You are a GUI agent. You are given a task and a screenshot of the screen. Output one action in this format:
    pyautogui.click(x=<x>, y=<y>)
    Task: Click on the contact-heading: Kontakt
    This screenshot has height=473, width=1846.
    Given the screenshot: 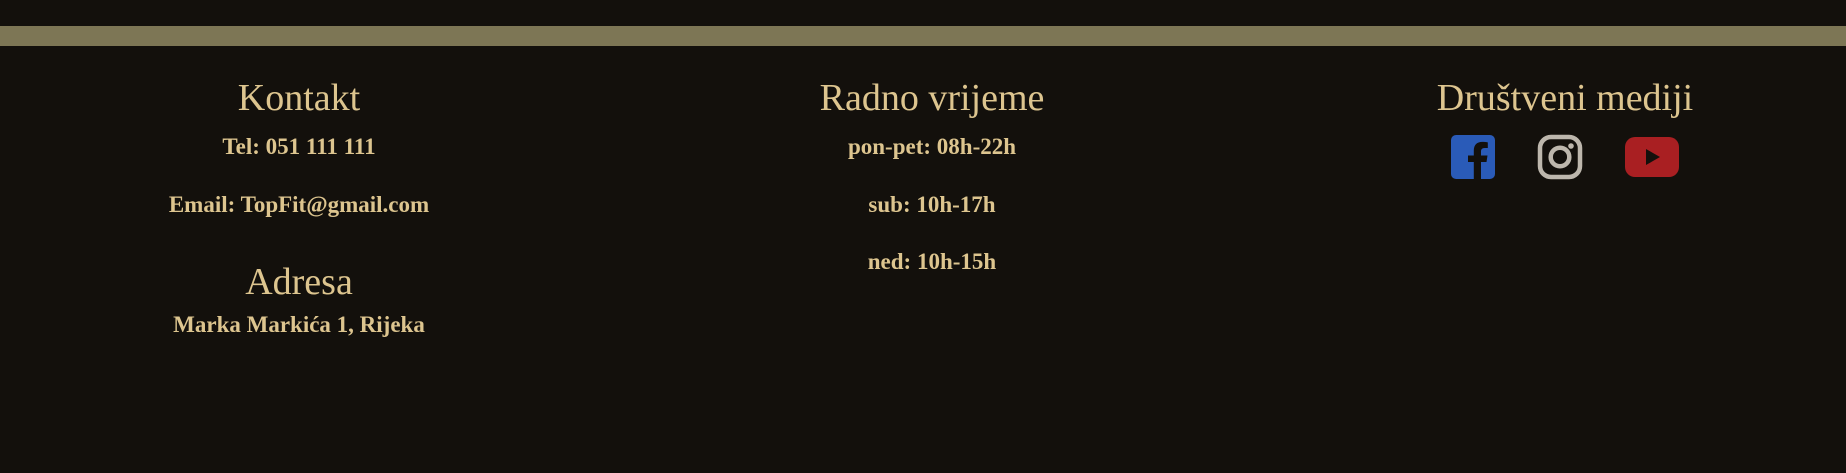 What is the action you would take?
    pyautogui.click(x=299, y=98)
    